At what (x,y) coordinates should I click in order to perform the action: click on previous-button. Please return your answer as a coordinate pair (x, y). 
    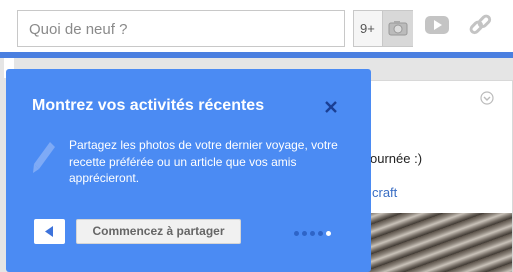
    Looking at the image, I should click on (49, 231).